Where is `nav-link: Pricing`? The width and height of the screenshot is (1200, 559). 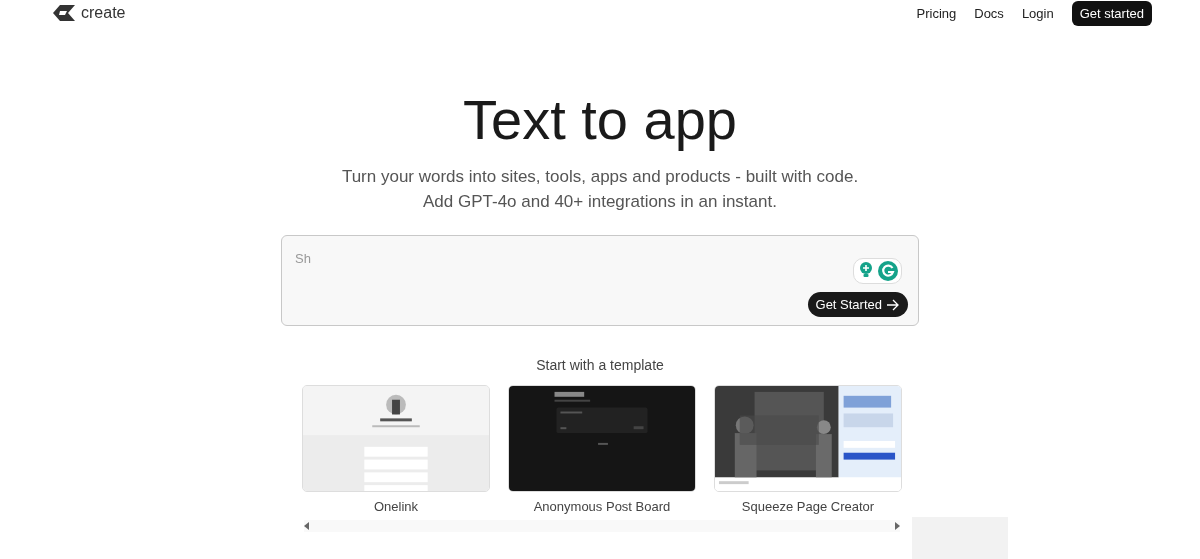 nav-link: Pricing is located at coordinates (936, 13).